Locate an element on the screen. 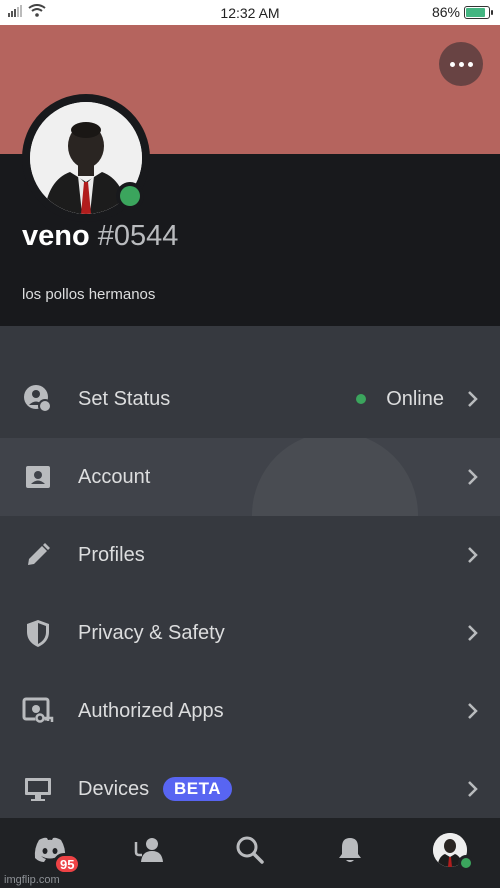  nav-presence-indicator is located at coordinates (466, 863).